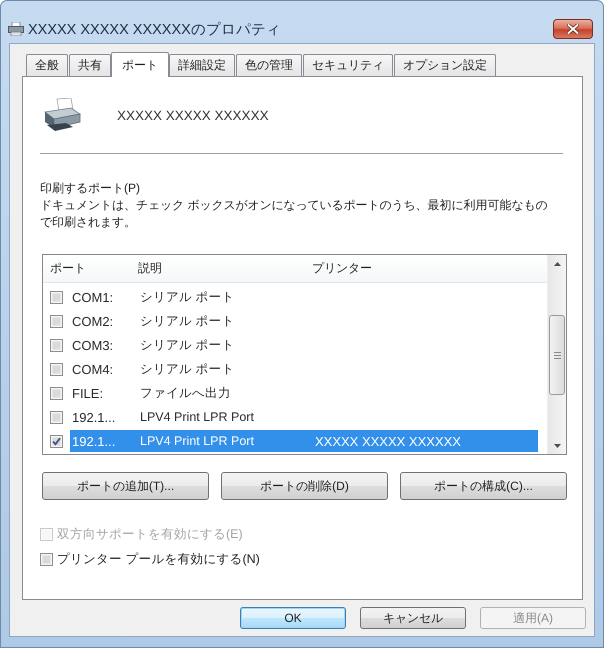  I want to click on close-button, so click(573, 29).